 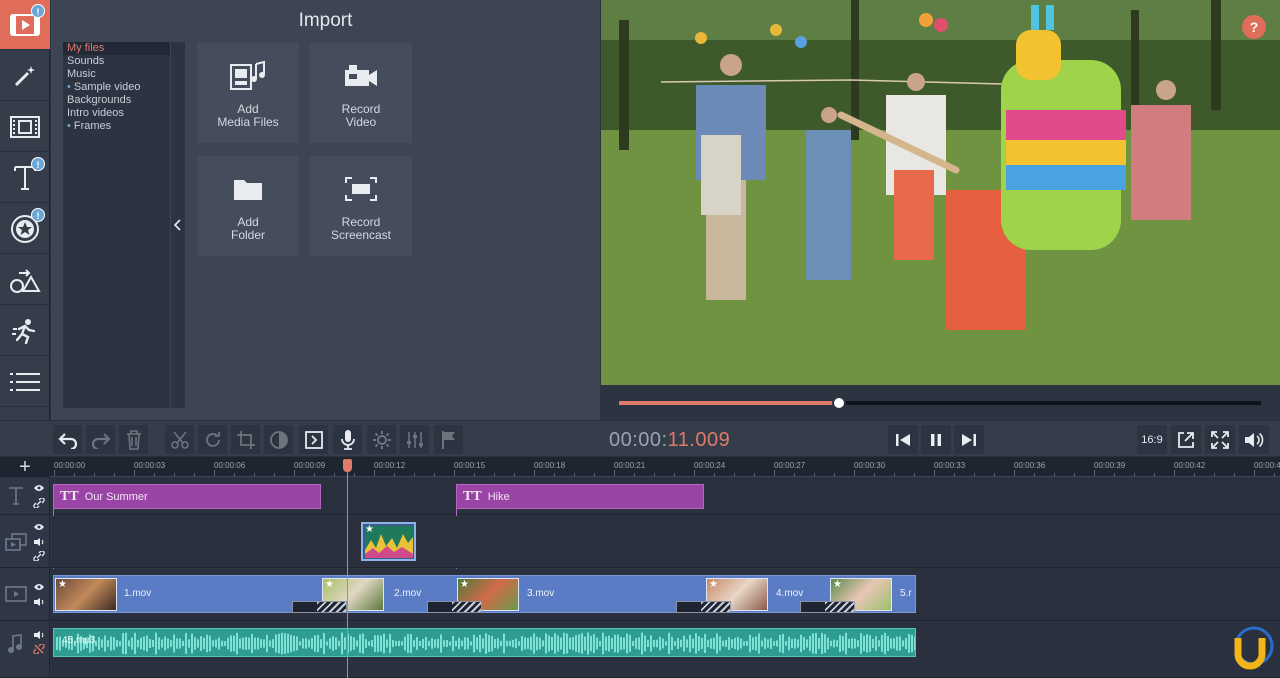 What do you see at coordinates (247, 228) in the screenshot?
I see `add-folder-label: Add Folder` at bounding box center [247, 228].